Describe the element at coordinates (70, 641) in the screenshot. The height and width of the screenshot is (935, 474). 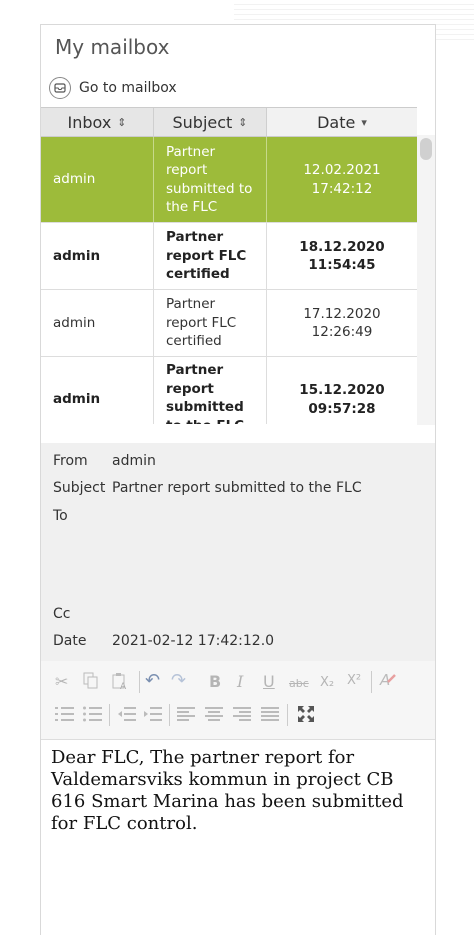
I see `date-label: Date` at that location.